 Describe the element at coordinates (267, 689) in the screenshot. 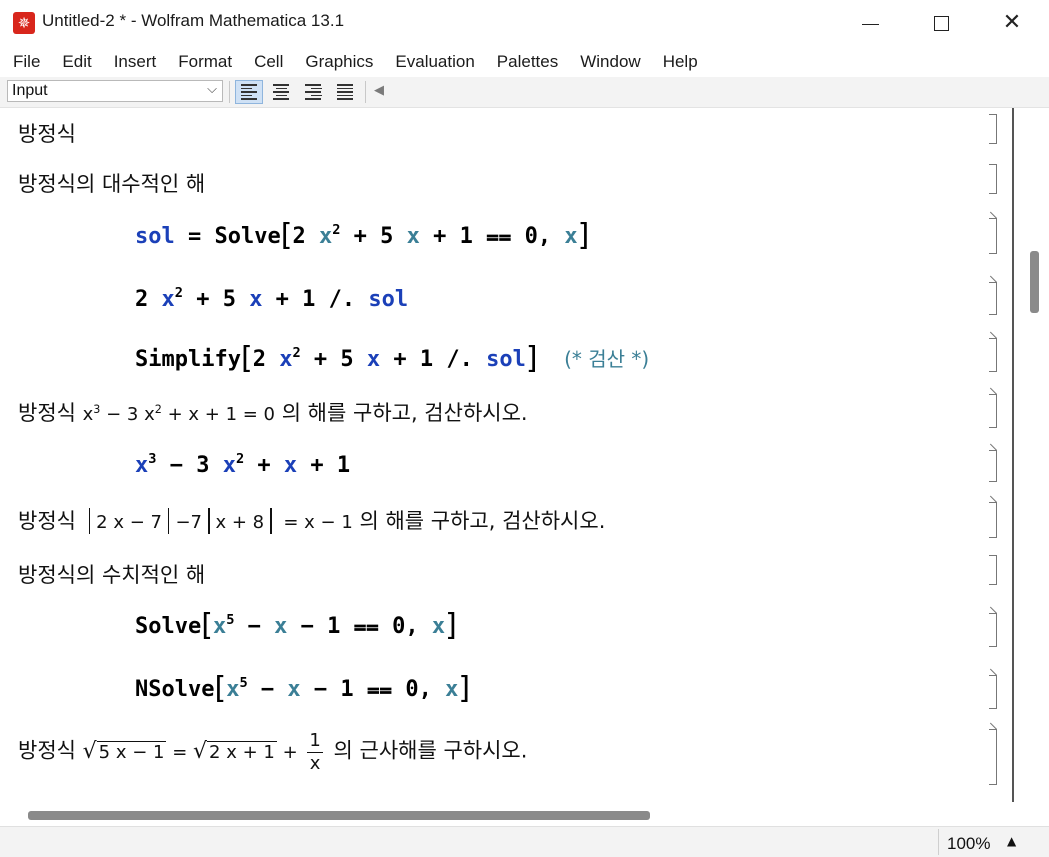

I see `expr-part: −` at that location.